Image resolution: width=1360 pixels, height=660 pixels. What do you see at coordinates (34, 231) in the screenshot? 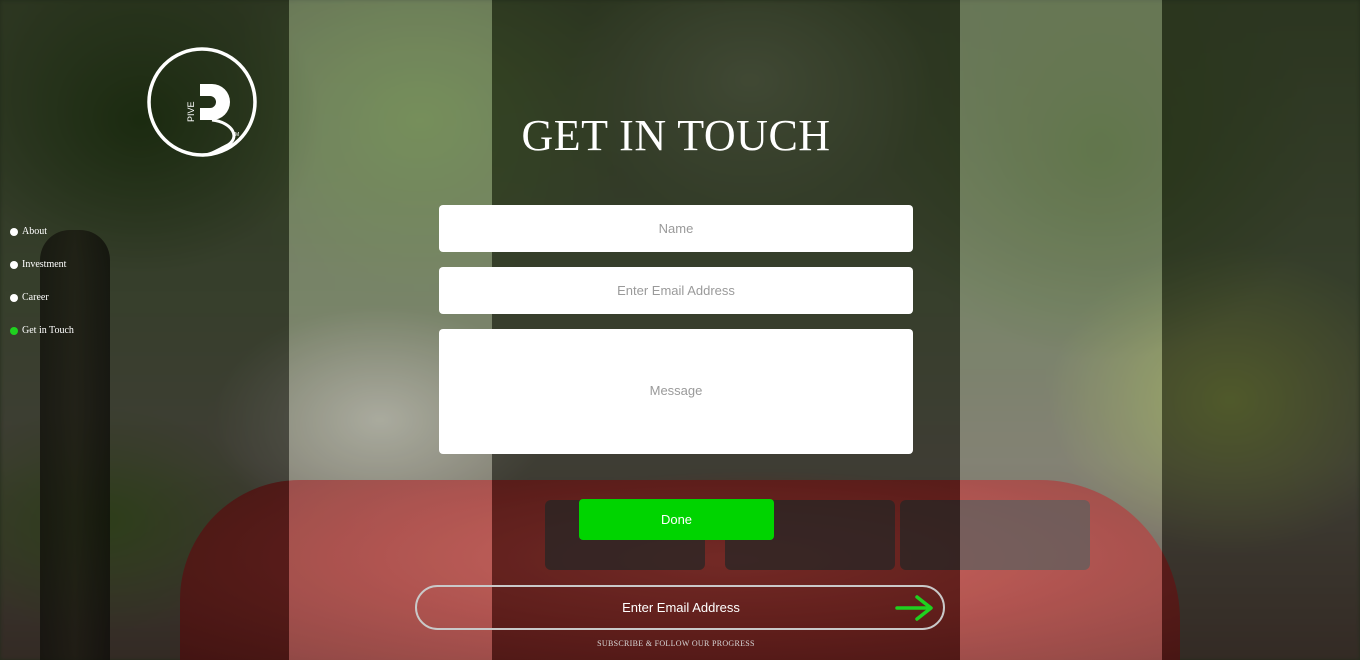
I see `nav-item-label: About` at bounding box center [34, 231].